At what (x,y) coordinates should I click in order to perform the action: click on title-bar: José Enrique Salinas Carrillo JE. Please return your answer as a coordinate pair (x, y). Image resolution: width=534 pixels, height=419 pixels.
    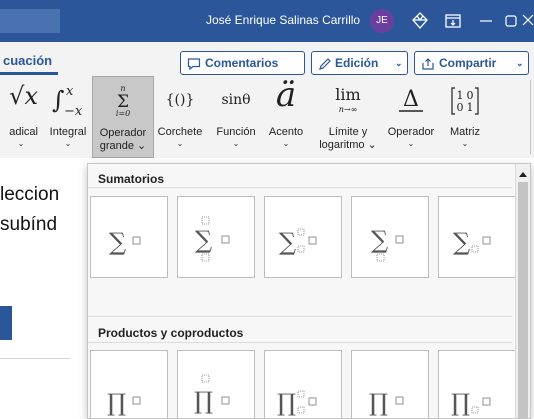
    Looking at the image, I should click on (267, 21).